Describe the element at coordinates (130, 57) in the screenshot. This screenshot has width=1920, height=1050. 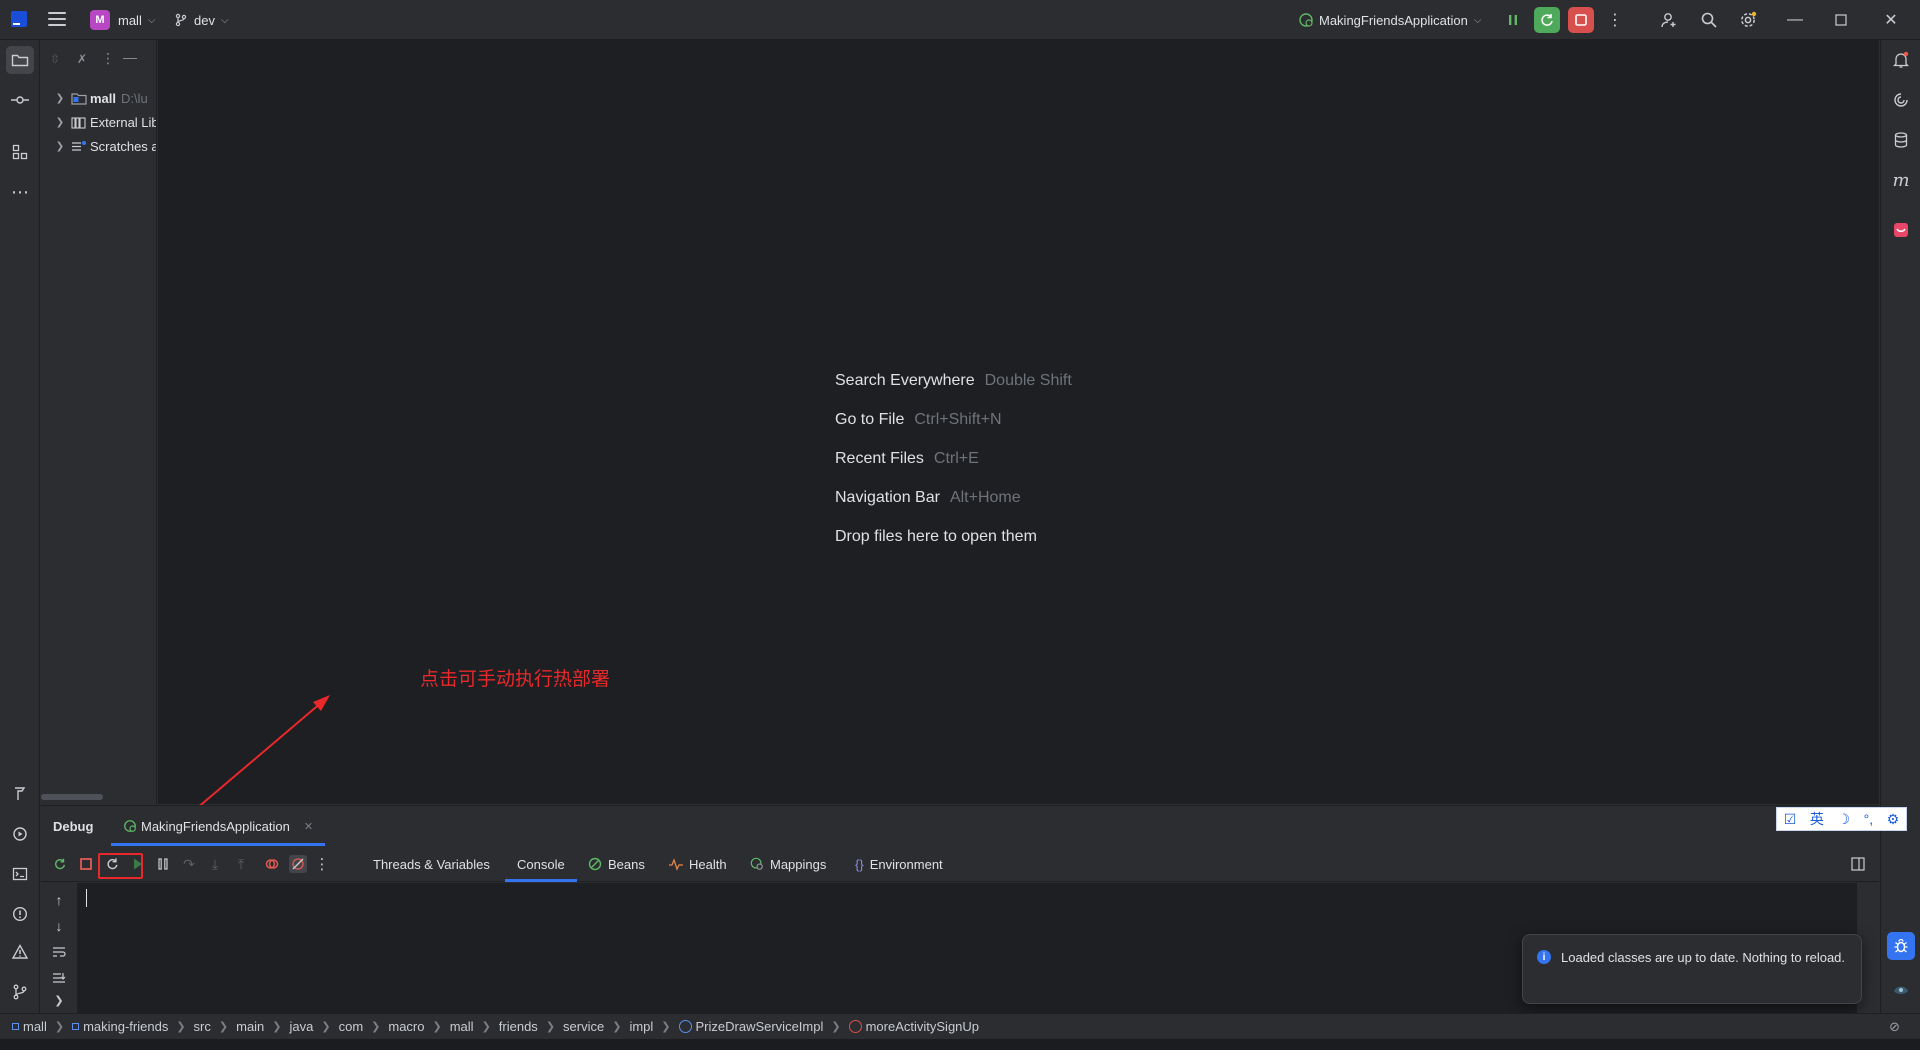
I see `hide-panel-icon: —` at that location.